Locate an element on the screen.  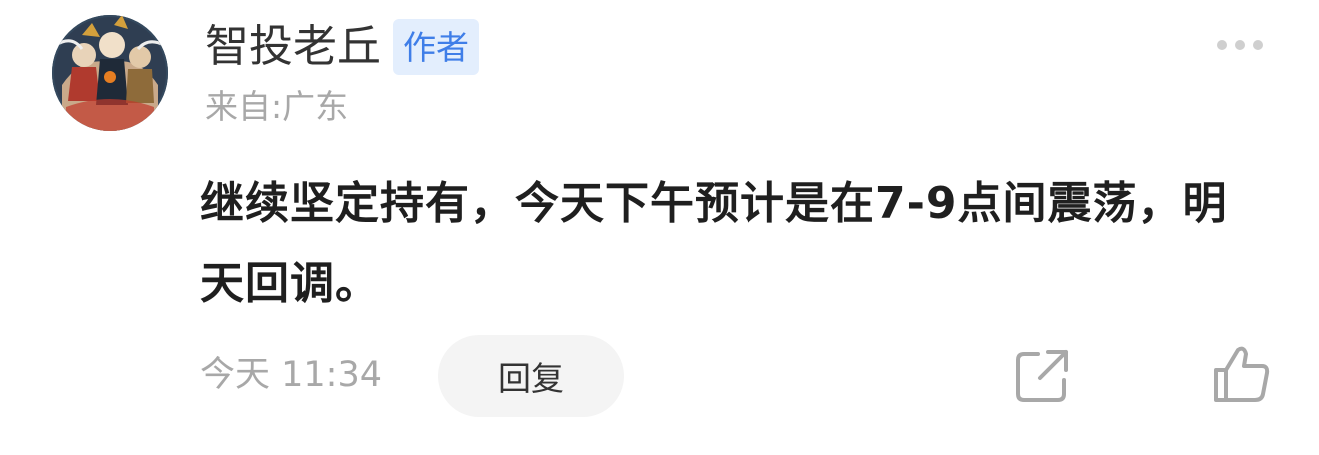
author-badge: 作者 is located at coordinates (436, 47).